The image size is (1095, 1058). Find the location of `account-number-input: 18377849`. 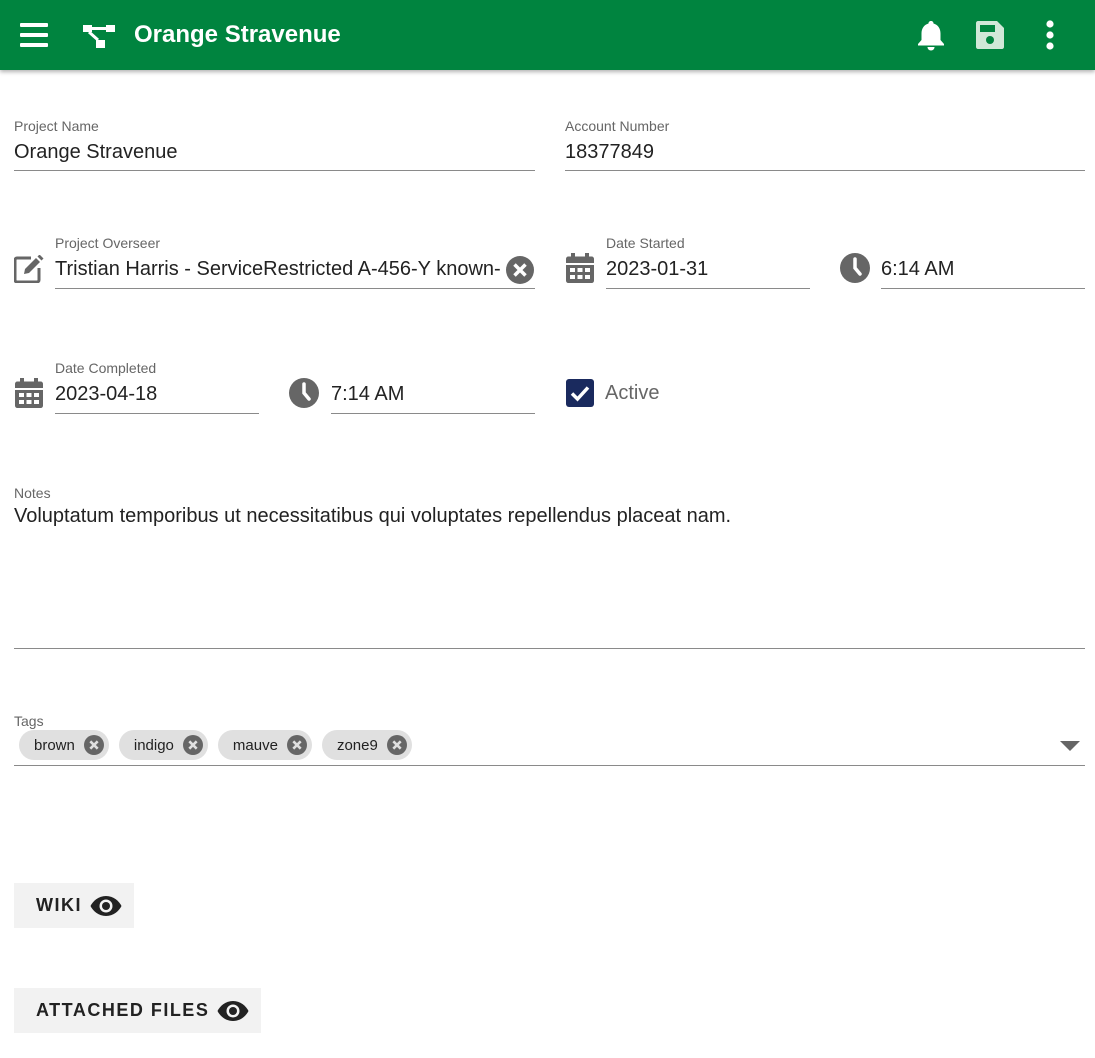

account-number-input: 18377849 is located at coordinates (825, 152).